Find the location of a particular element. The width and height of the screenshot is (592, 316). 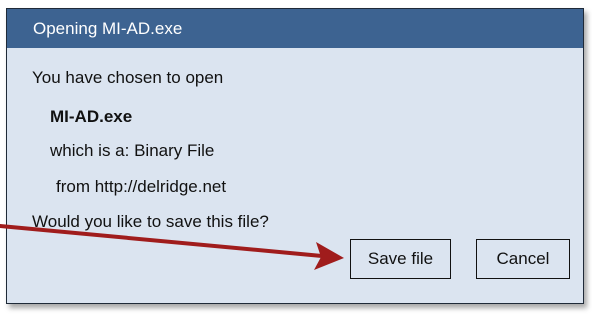

dialog-title: Opening MI-AD.exe is located at coordinates (108, 28).